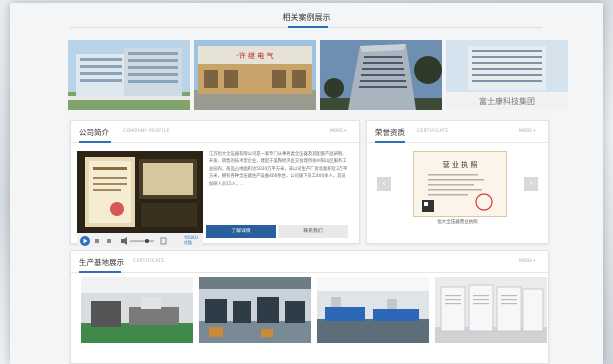 This screenshot has height=364, width=613. Describe the element at coordinates (146, 131) in the screenshot. I see `company-subtitle: COMPANY PROFILE` at that location.